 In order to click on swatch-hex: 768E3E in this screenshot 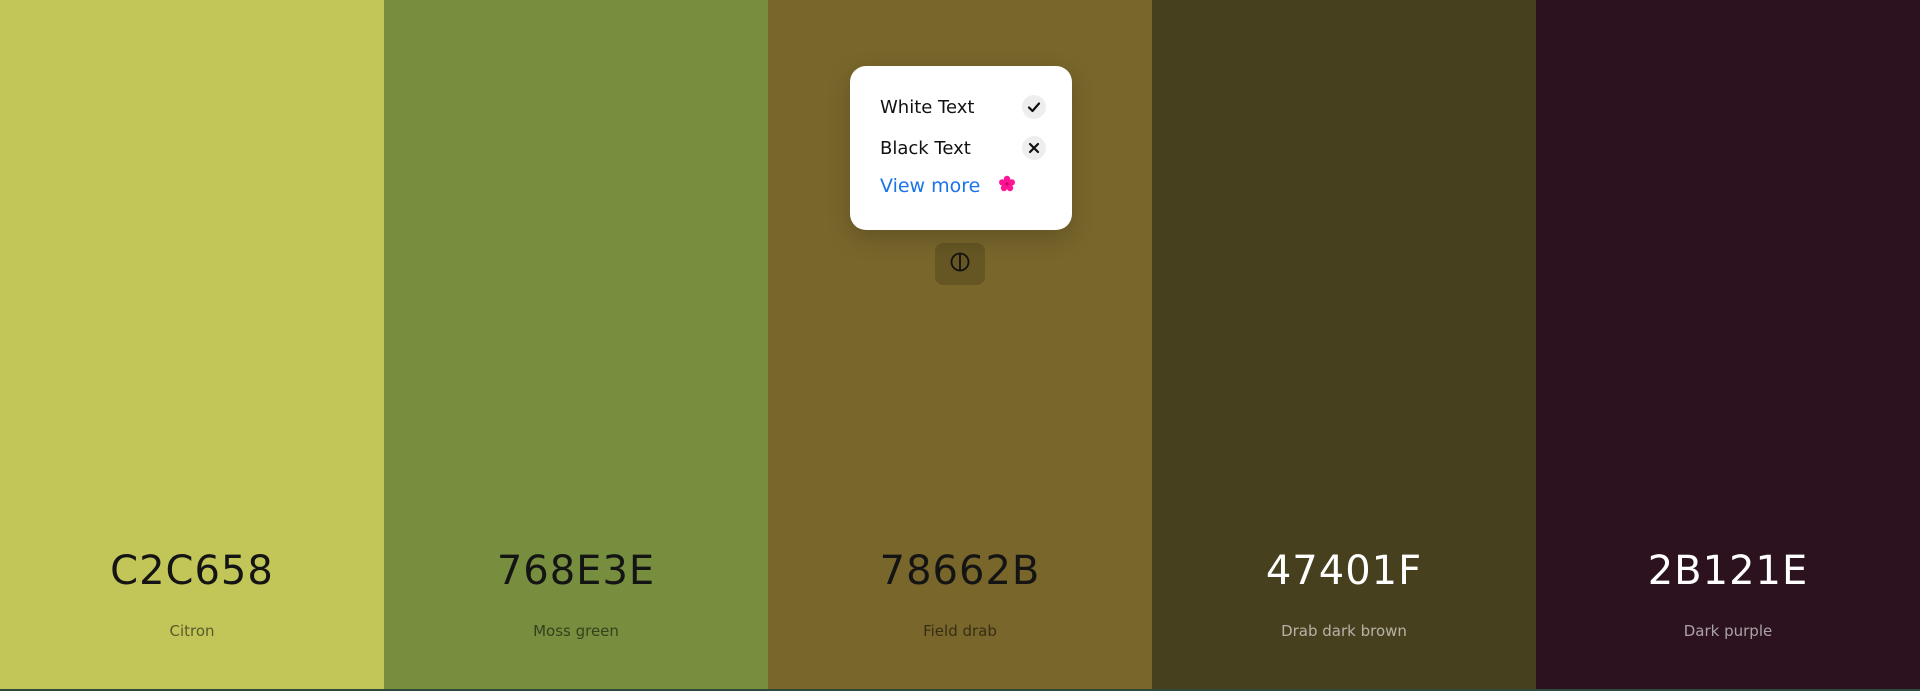, I will do `click(576, 571)`.